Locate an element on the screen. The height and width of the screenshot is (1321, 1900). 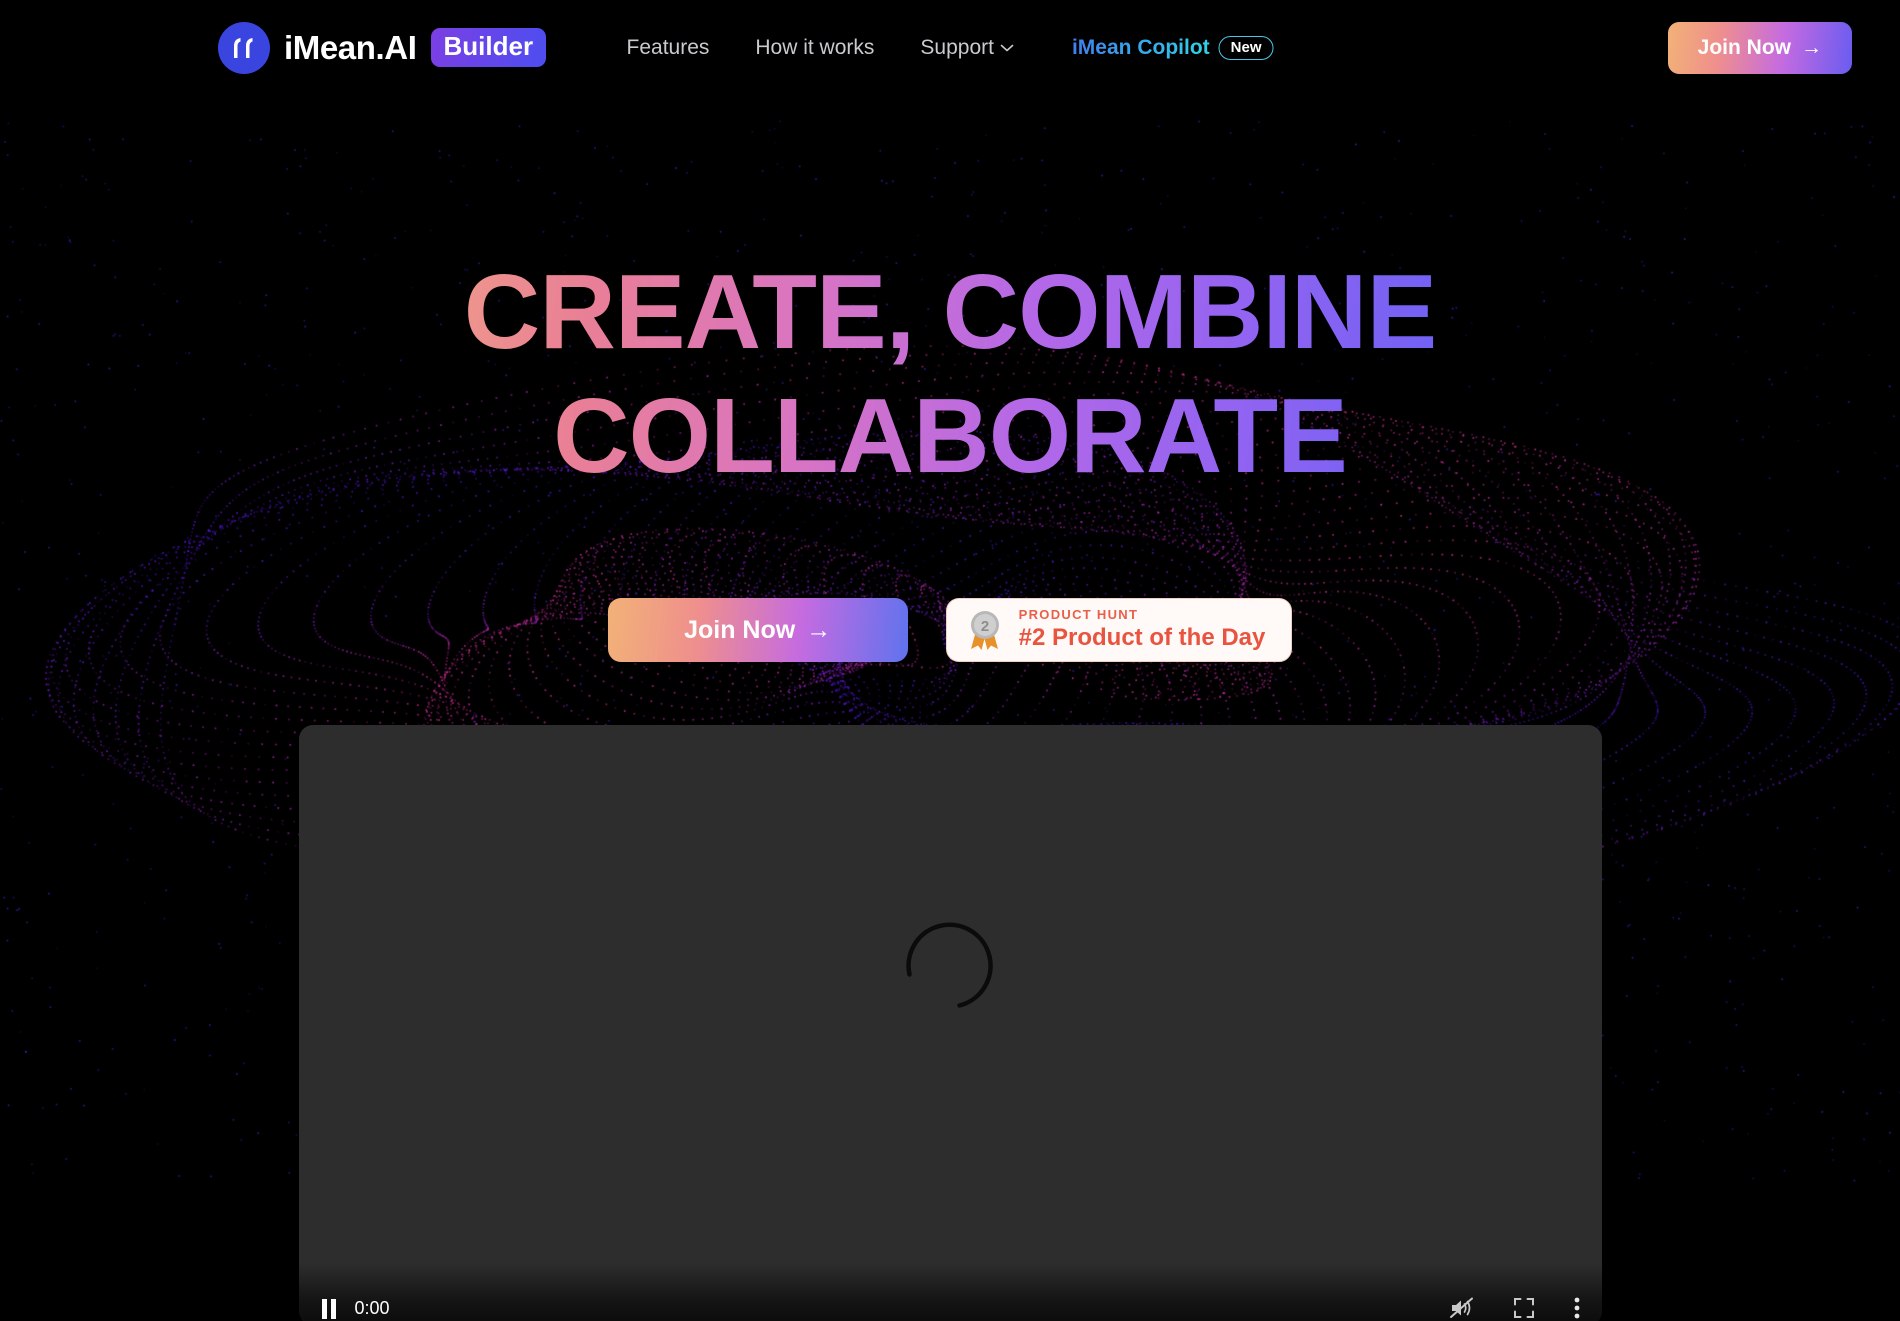
video-controls-left: 0:00 is located at coordinates (355, 1308).